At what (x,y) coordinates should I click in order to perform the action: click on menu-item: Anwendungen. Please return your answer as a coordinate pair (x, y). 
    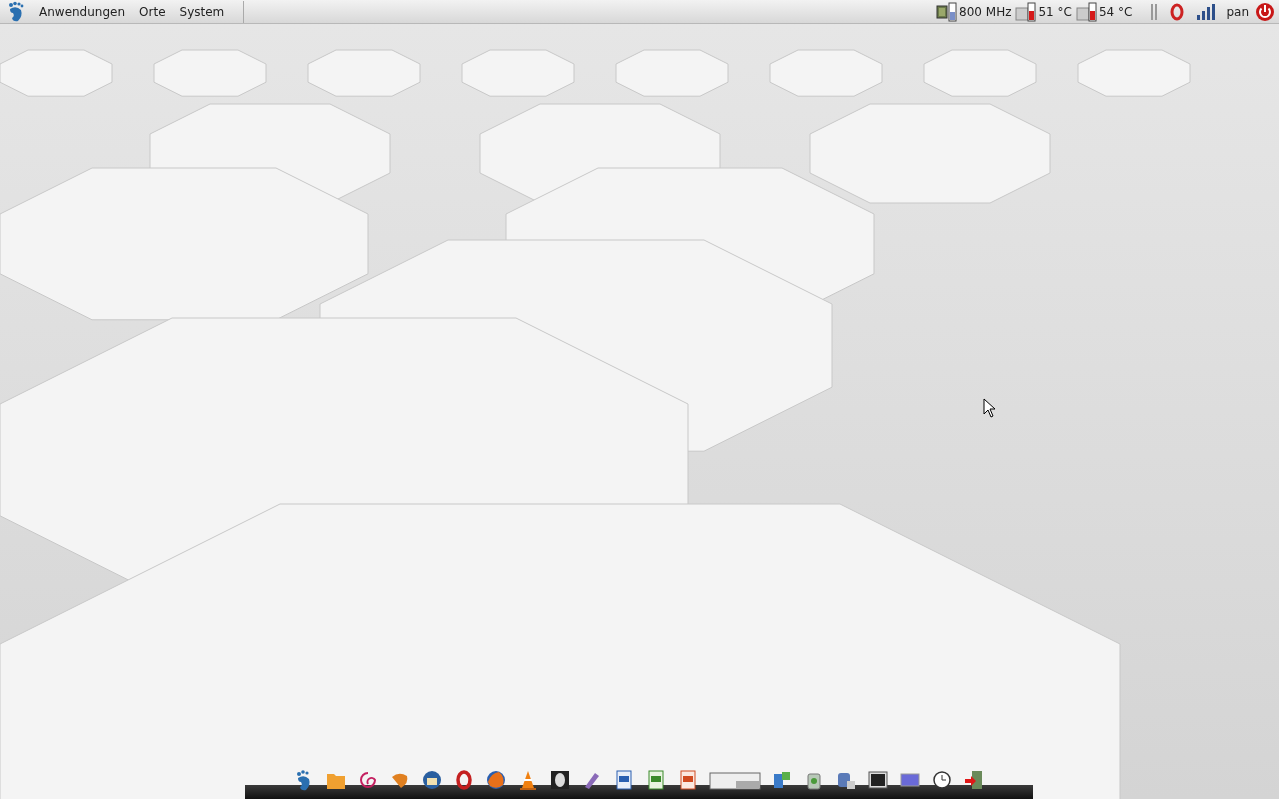
    Looking at the image, I should click on (82, 11).